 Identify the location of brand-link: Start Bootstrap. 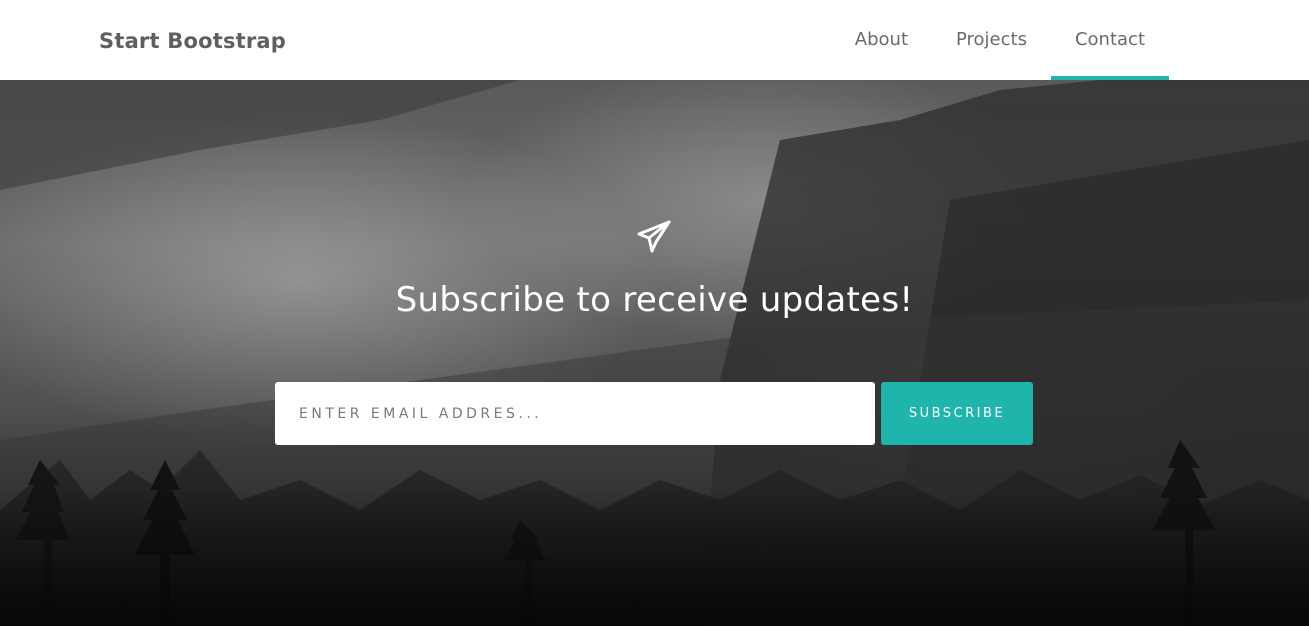
(192, 41).